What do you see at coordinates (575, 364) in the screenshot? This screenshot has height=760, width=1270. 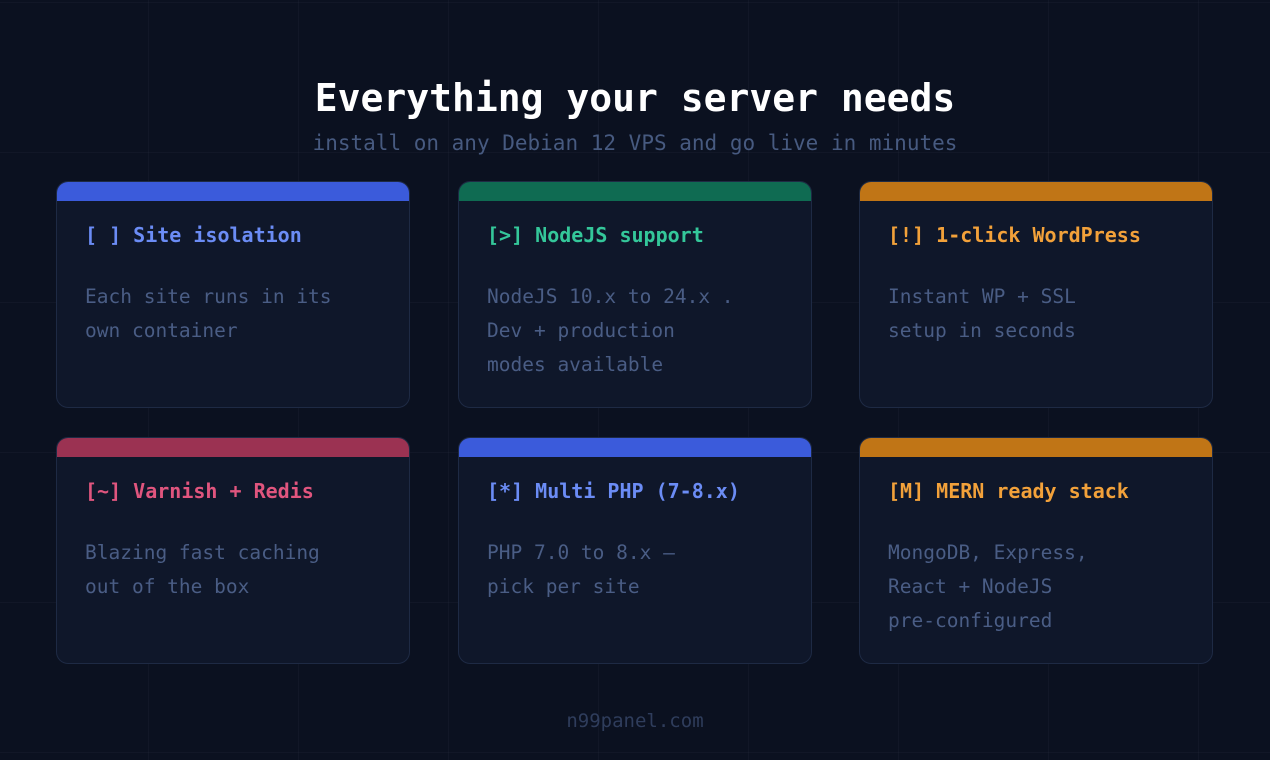 I see `description-line: modes available` at bounding box center [575, 364].